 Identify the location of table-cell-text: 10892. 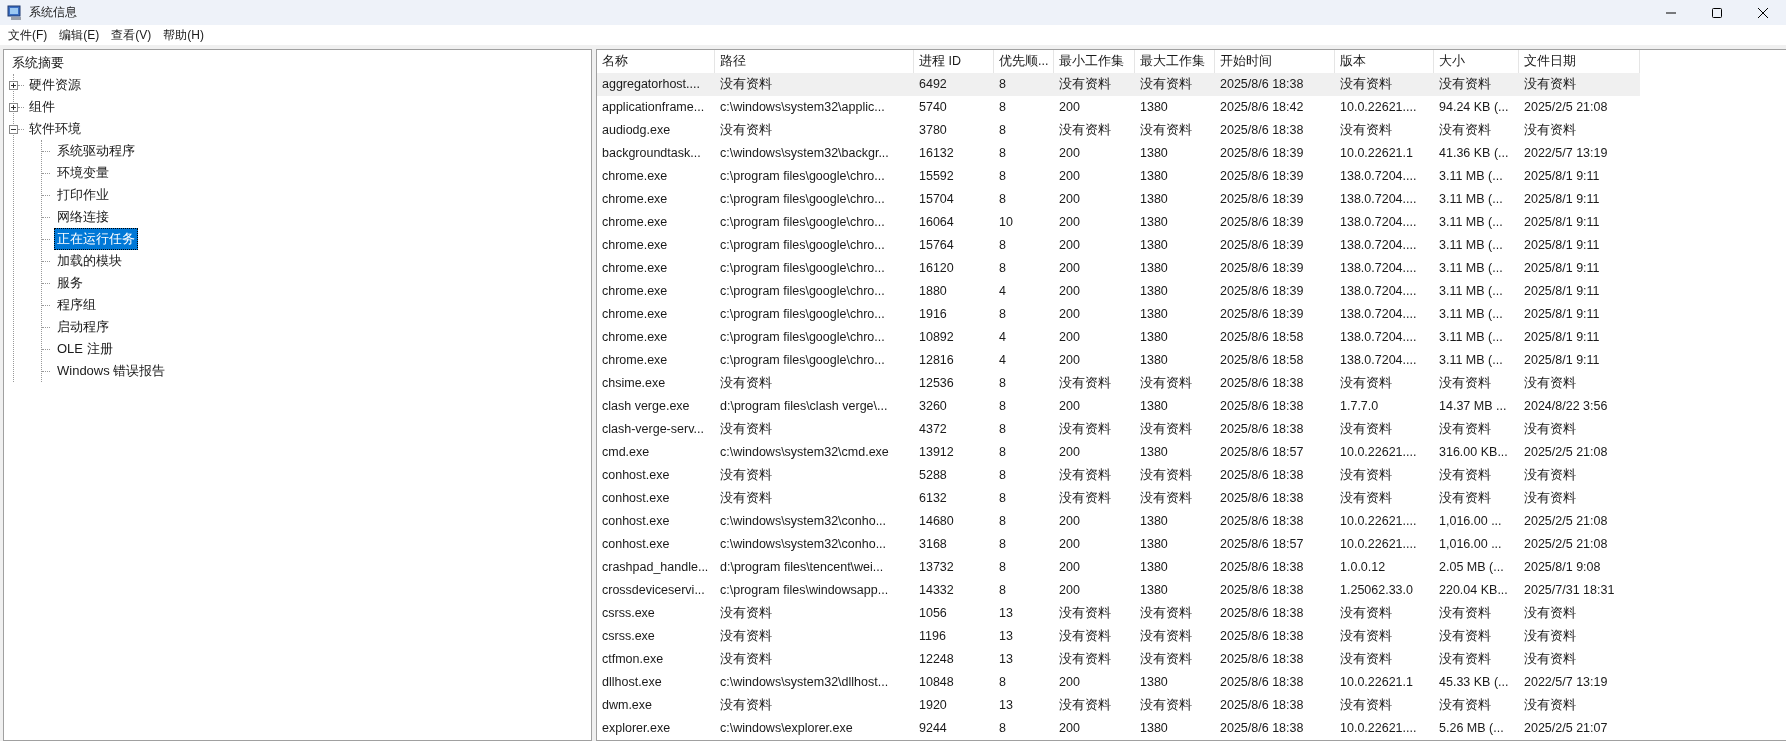
(936, 337).